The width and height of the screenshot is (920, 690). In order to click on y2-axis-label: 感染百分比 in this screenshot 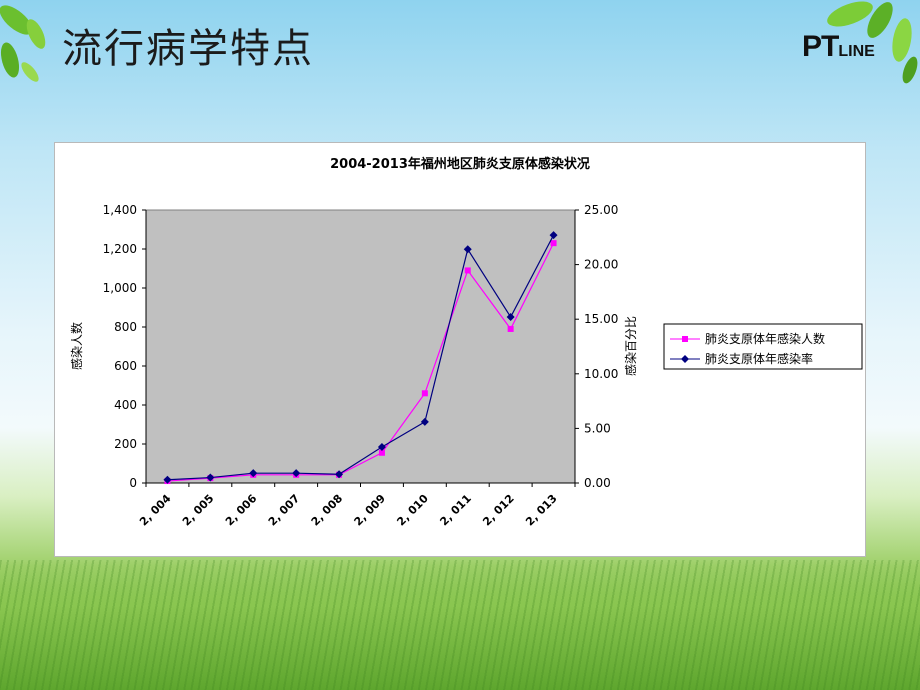, I will do `click(630, 346)`.